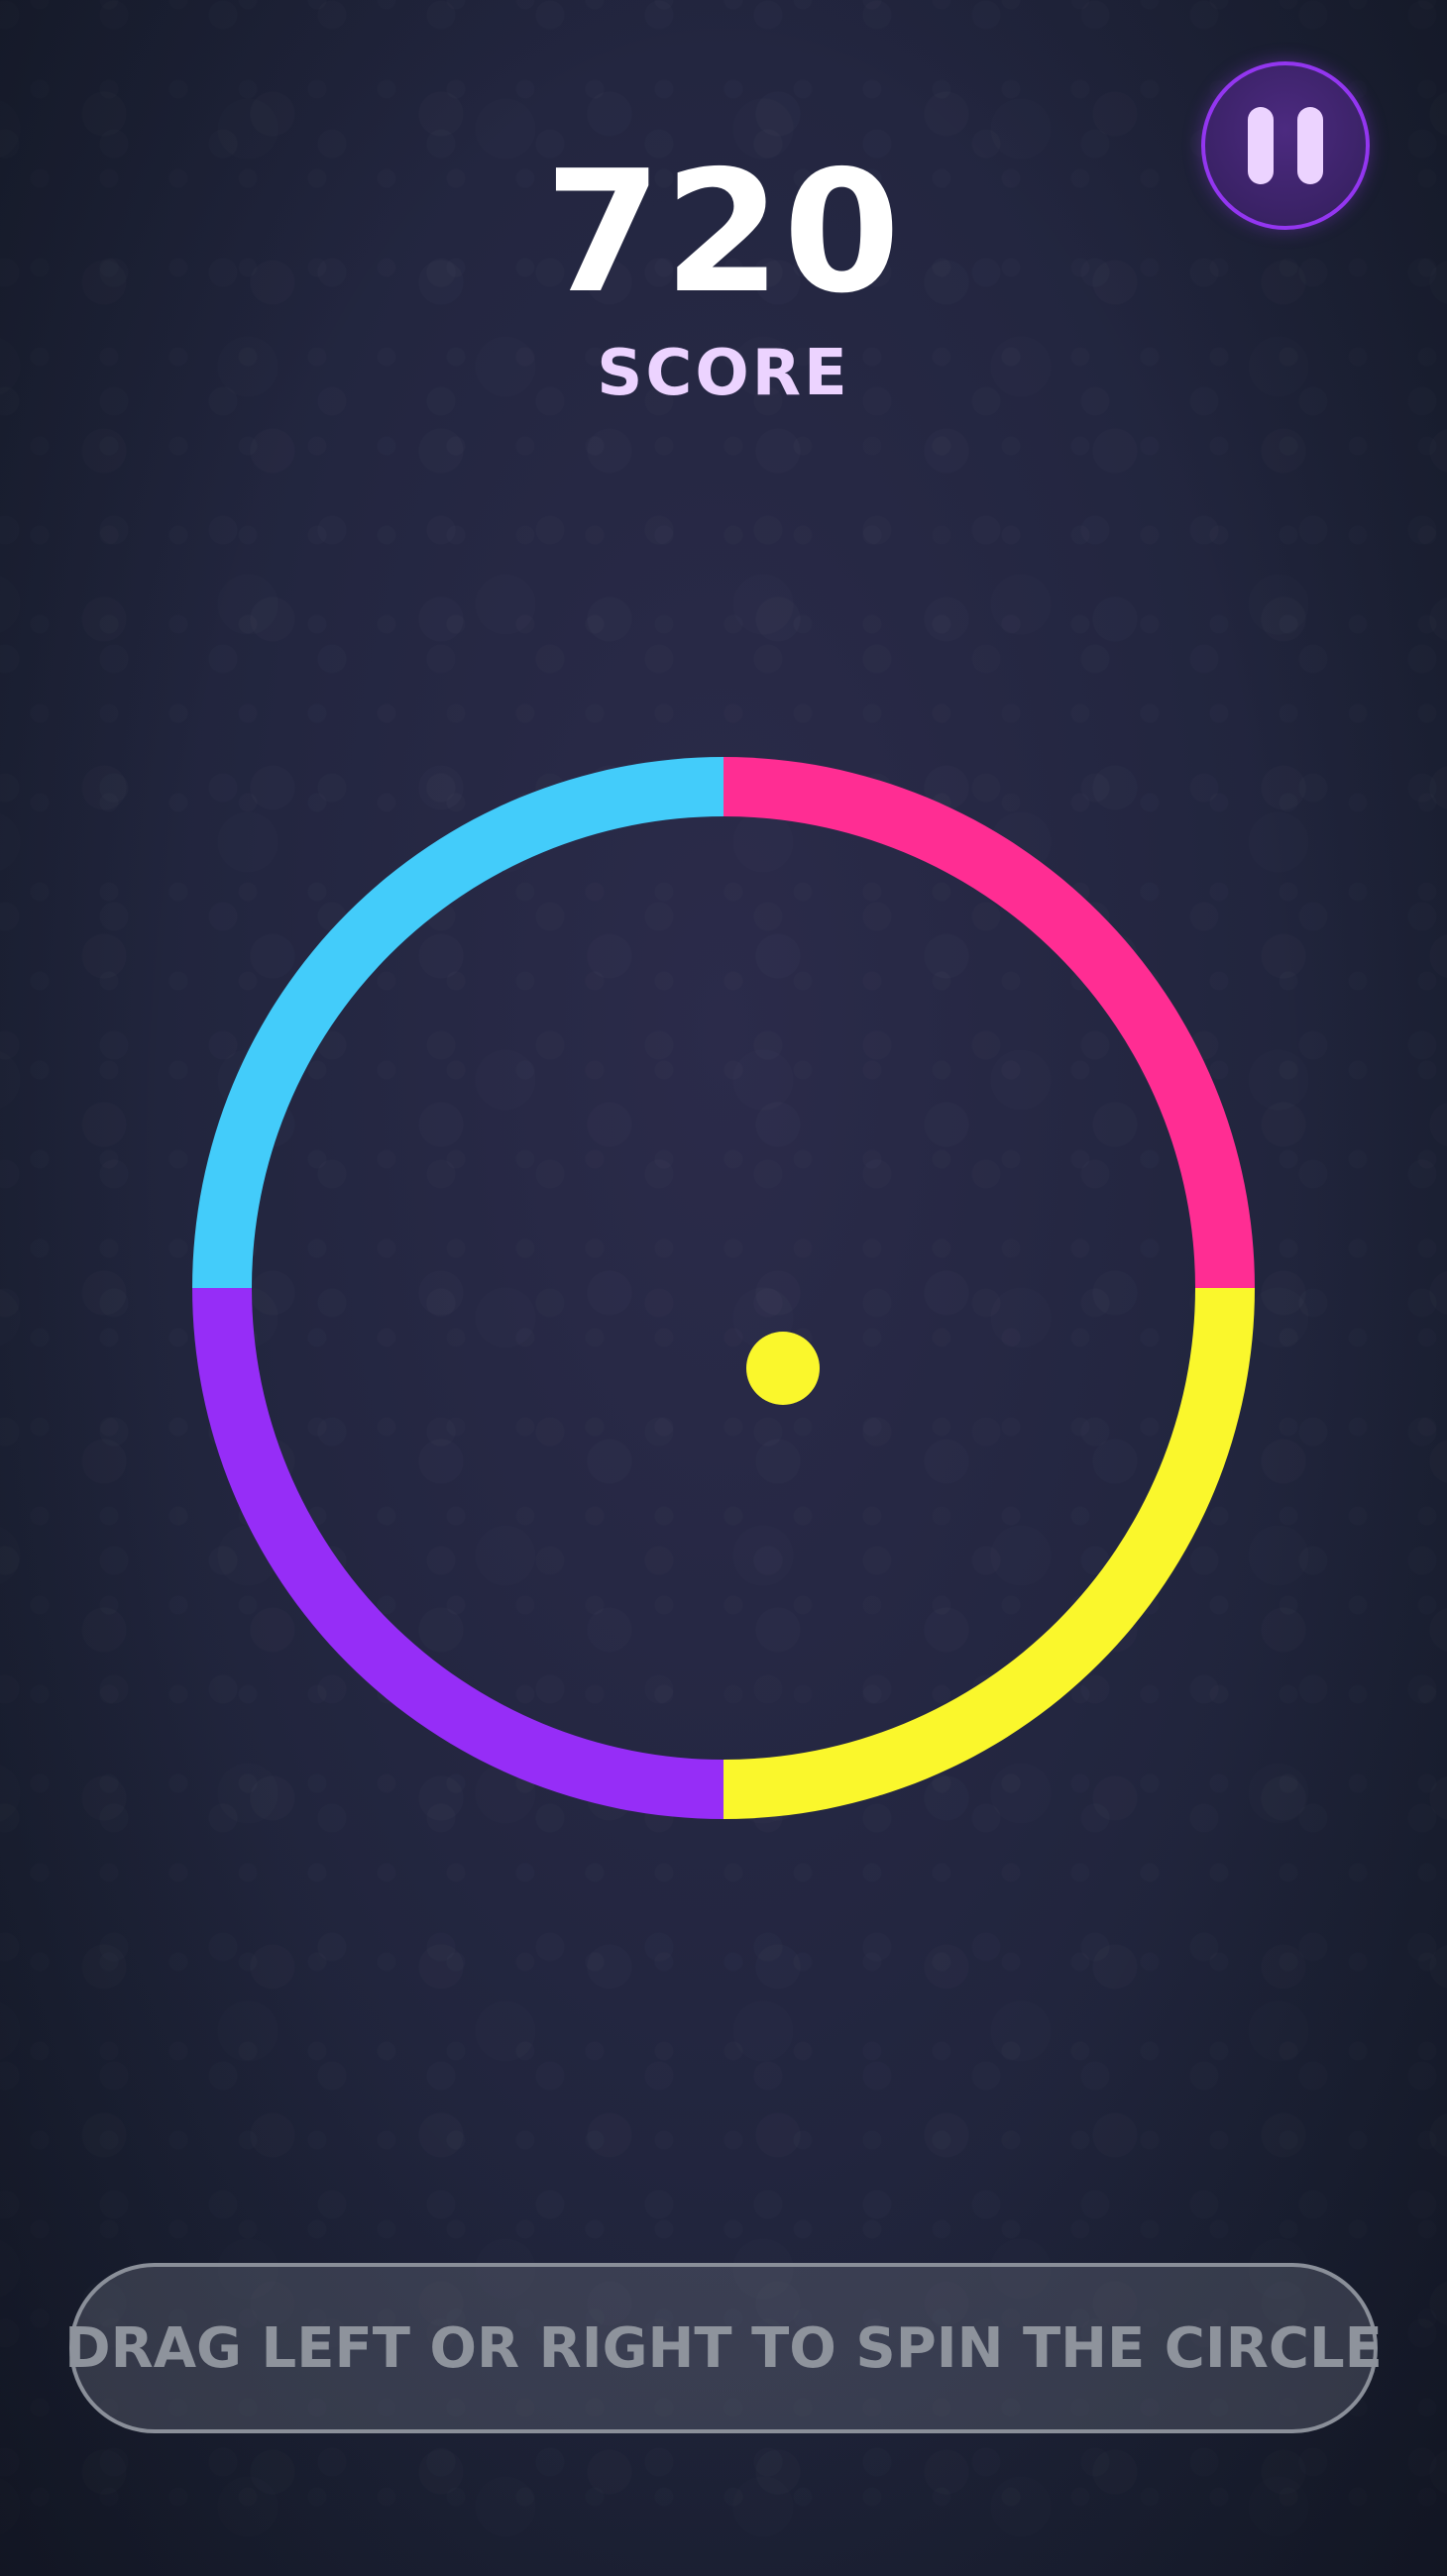 The image size is (1447, 2576). What do you see at coordinates (458, 1553) in the screenshot?
I see `ring-segment-bottom-left` at bounding box center [458, 1553].